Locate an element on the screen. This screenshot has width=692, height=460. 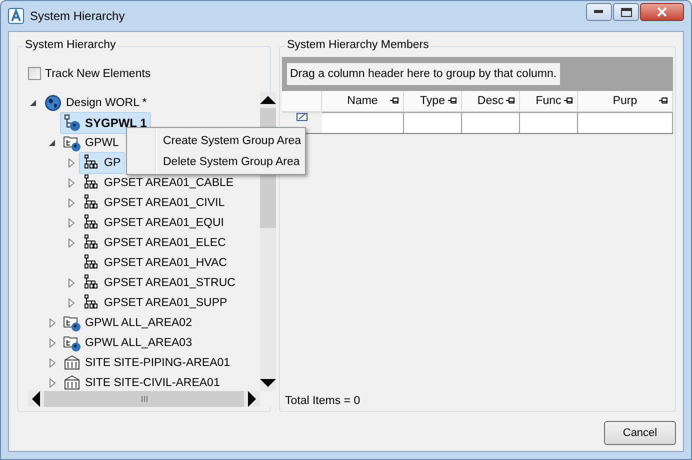
total-items: Total Items = 0 is located at coordinates (323, 402).